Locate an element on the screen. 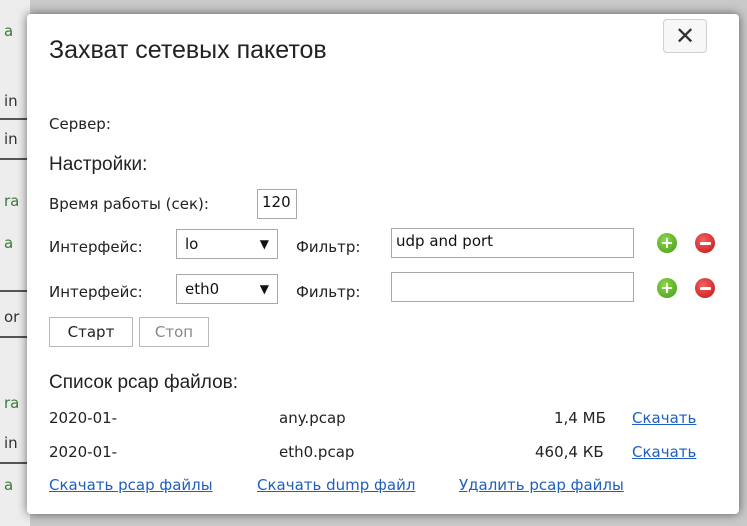 The height and width of the screenshot is (526, 747). interface-select-value: eth0 is located at coordinates (202, 289).